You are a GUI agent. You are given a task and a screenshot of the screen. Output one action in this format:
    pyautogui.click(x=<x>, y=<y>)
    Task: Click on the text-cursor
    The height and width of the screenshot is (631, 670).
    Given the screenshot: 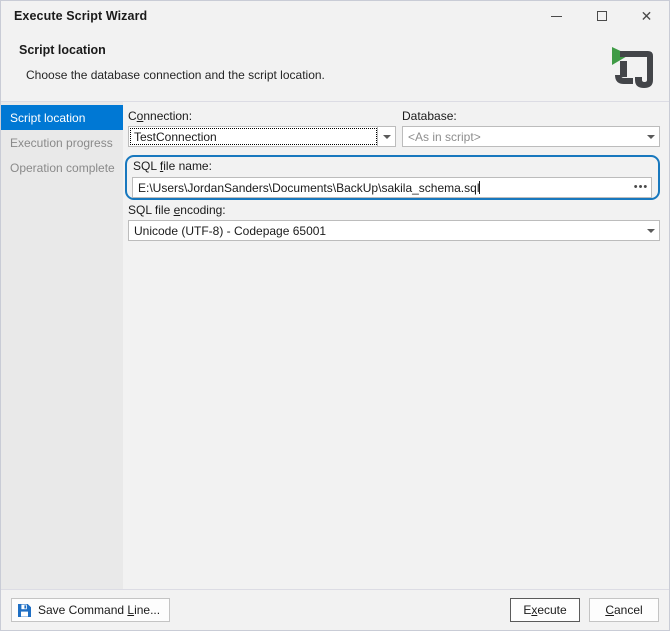 What is the action you would take?
    pyautogui.click(x=480, y=187)
    